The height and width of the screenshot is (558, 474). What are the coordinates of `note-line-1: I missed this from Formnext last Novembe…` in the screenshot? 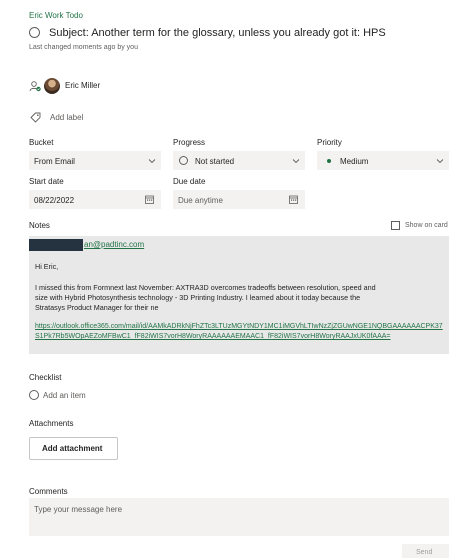 It's located at (205, 287).